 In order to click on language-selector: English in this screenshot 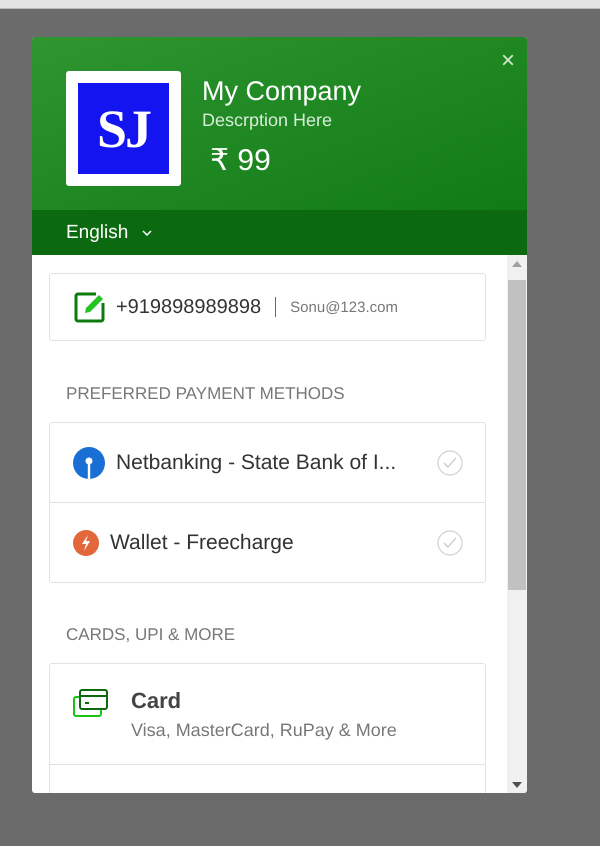, I will do `click(109, 233)`.